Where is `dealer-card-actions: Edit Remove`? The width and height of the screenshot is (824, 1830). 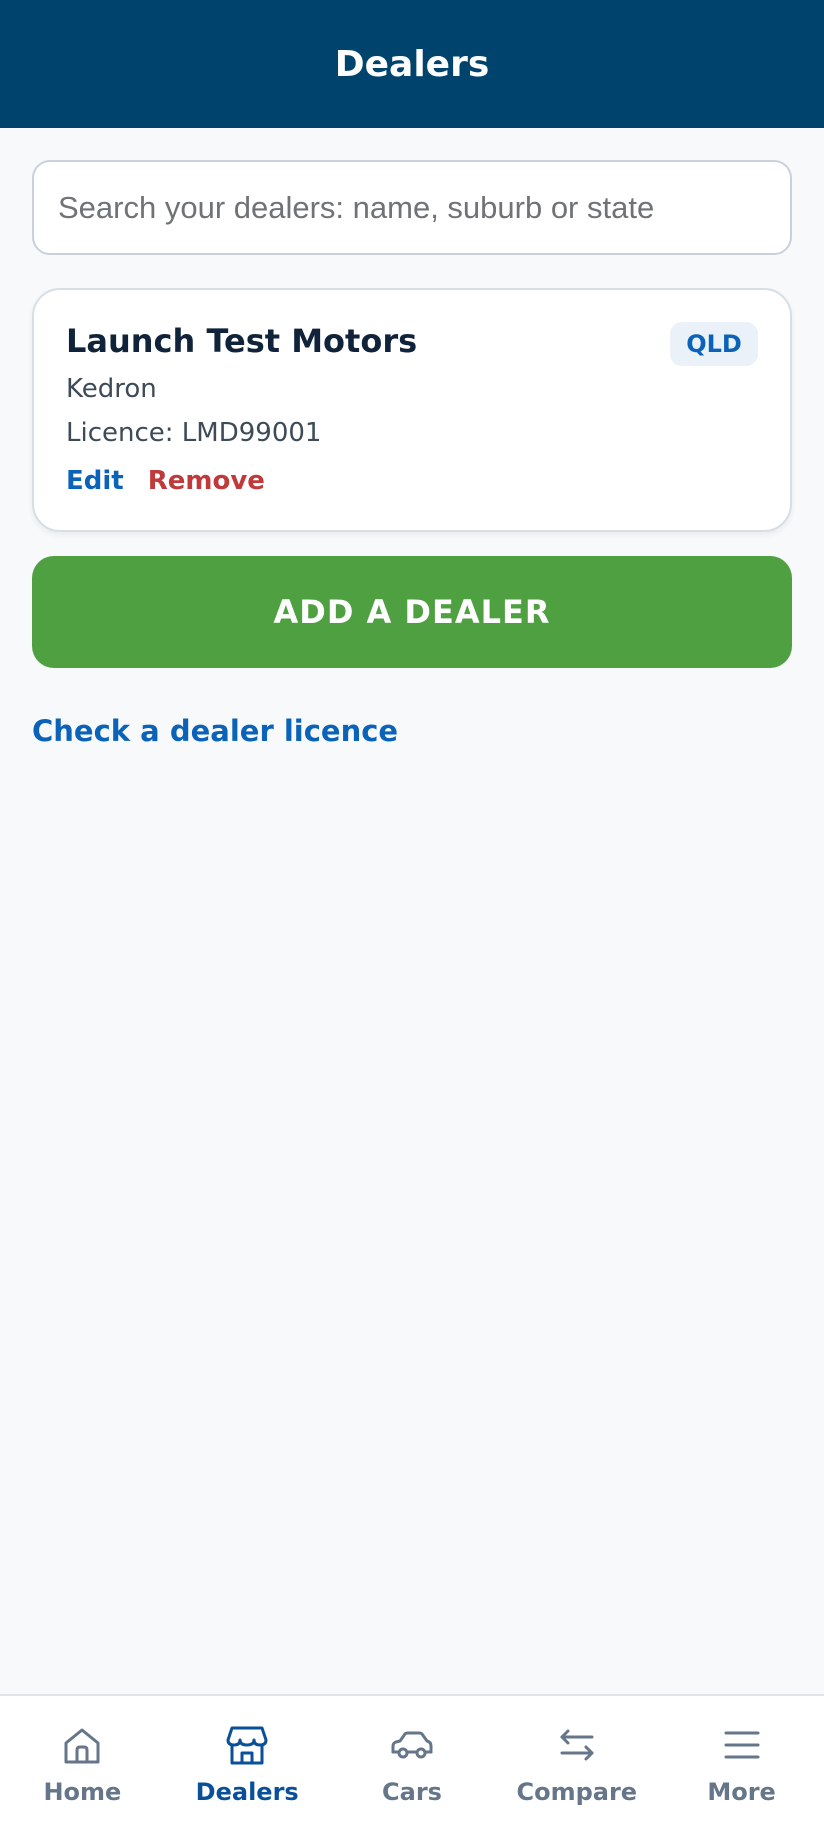
dealer-card-actions: Edit Remove is located at coordinates (165, 481).